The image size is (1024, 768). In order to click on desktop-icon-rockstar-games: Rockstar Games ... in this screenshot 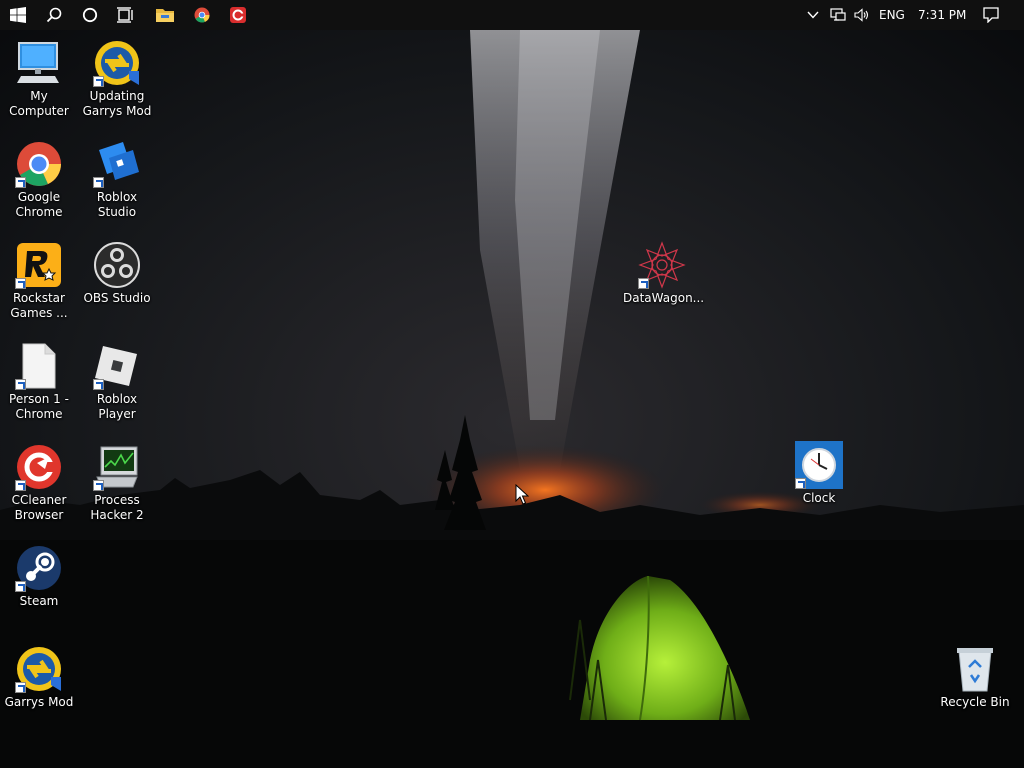, I will do `click(39, 281)`.